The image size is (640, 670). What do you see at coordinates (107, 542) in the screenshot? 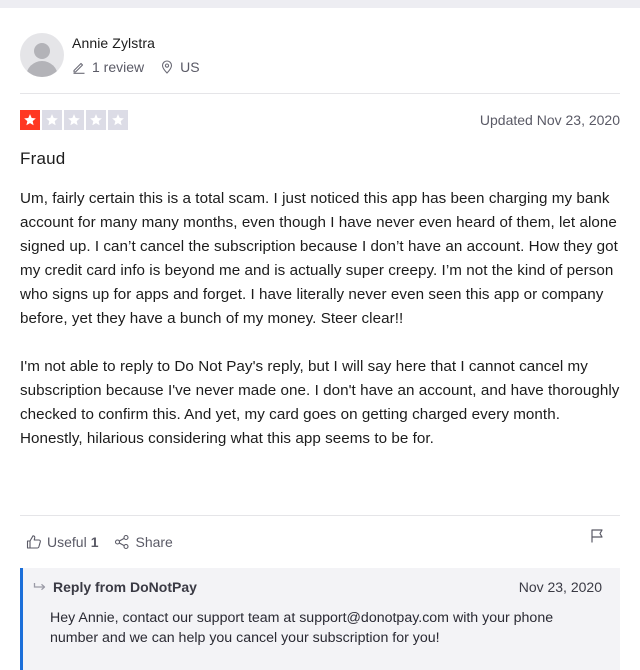
I see `review-actions: Useful 1 Share` at bounding box center [107, 542].